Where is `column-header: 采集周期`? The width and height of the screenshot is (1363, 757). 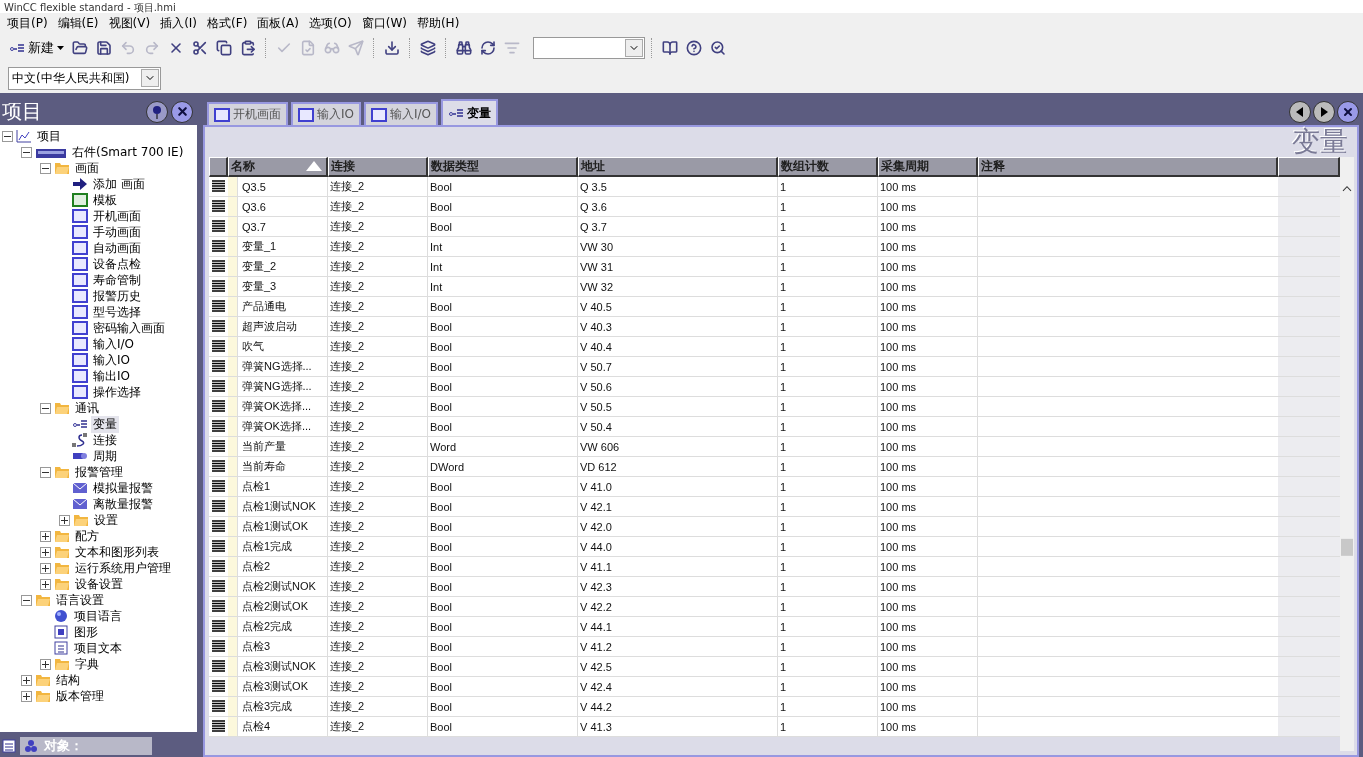
column-header: 采集周期 is located at coordinates (928, 167).